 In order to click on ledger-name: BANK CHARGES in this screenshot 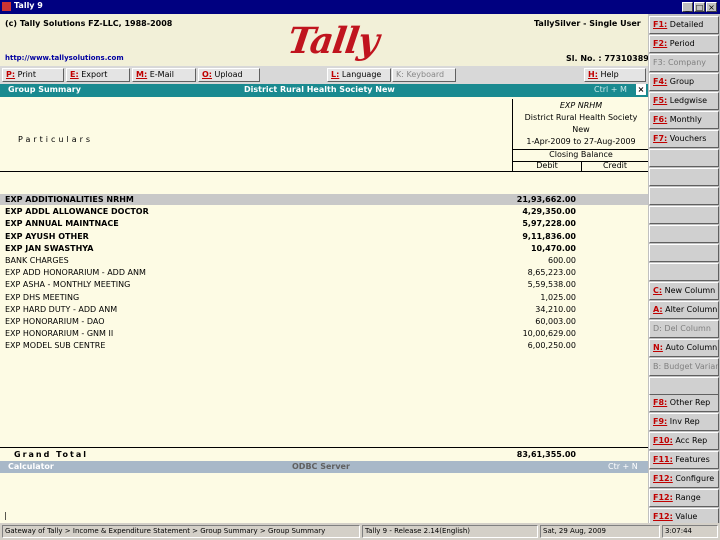, I will do `click(37, 260)`.